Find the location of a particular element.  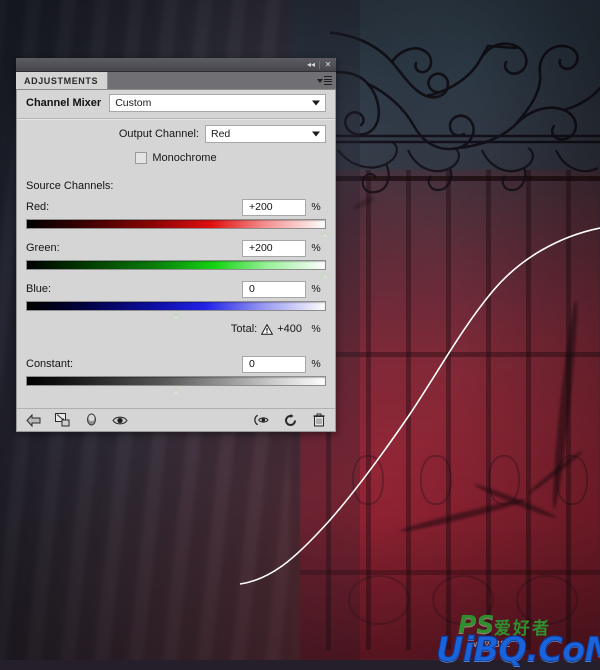

monochrome-row: Monochrome is located at coordinates (176, 158).